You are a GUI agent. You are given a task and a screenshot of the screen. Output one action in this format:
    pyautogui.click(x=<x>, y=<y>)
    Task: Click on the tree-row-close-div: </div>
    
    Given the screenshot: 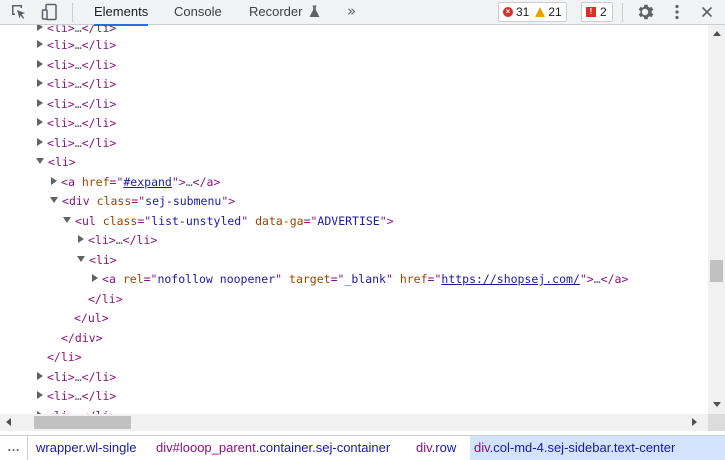 What is the action you would take?
    pyautogui.click(x=82, y=338)
    